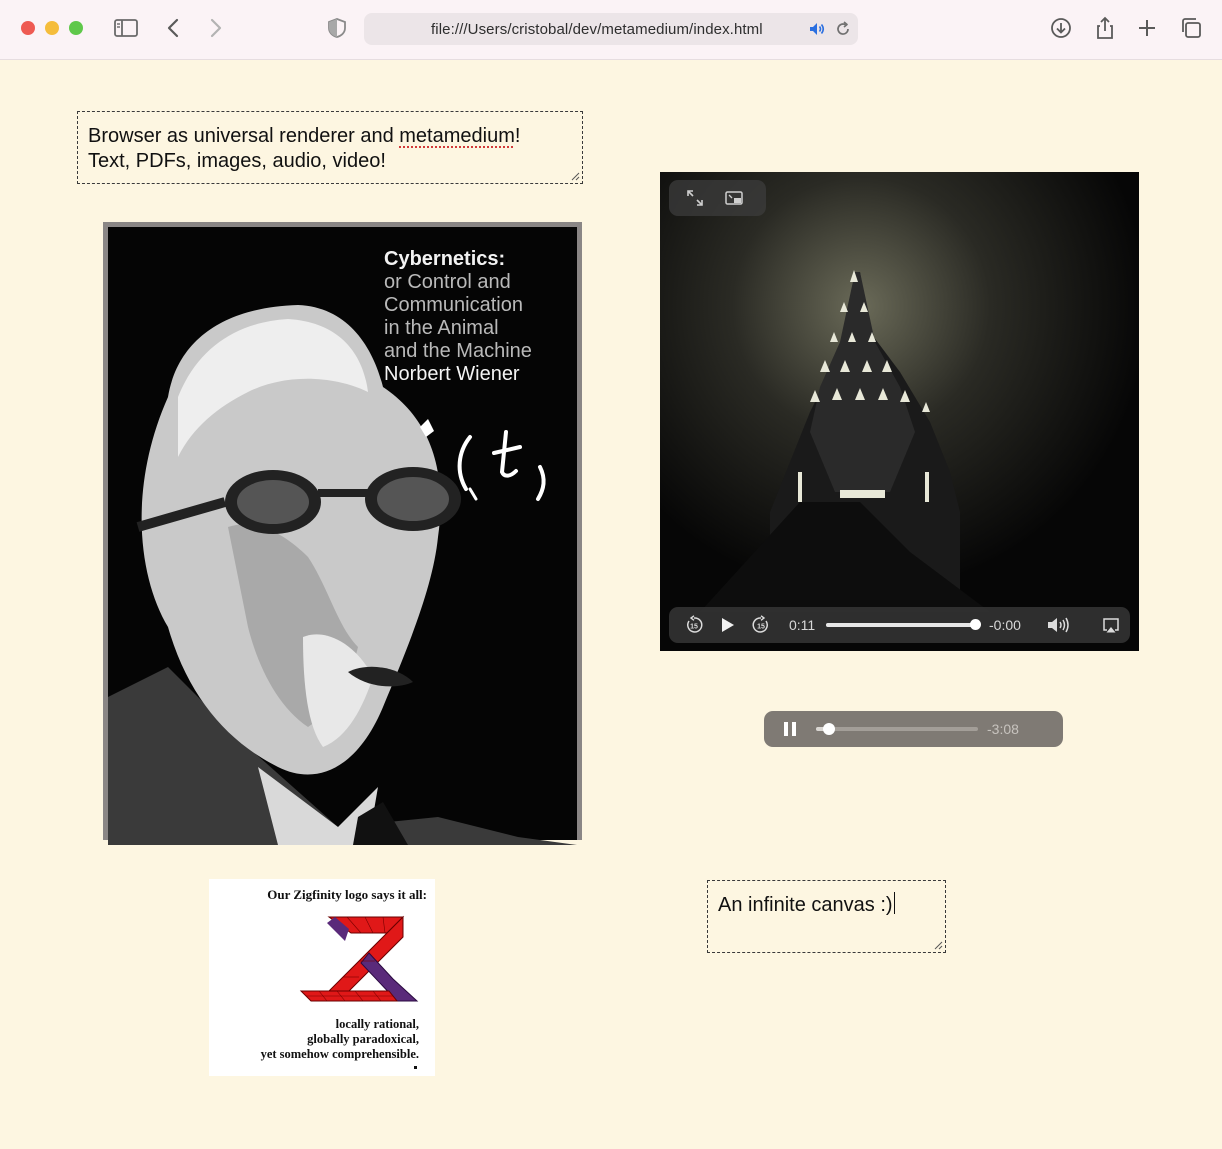  What do you see at coordinates (1111, 625) in the screenshot?
I see `airplay-icon` at bounding box center [1111, 625].